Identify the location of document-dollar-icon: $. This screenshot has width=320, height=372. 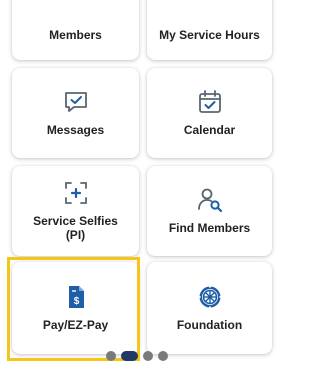
(76, 297).